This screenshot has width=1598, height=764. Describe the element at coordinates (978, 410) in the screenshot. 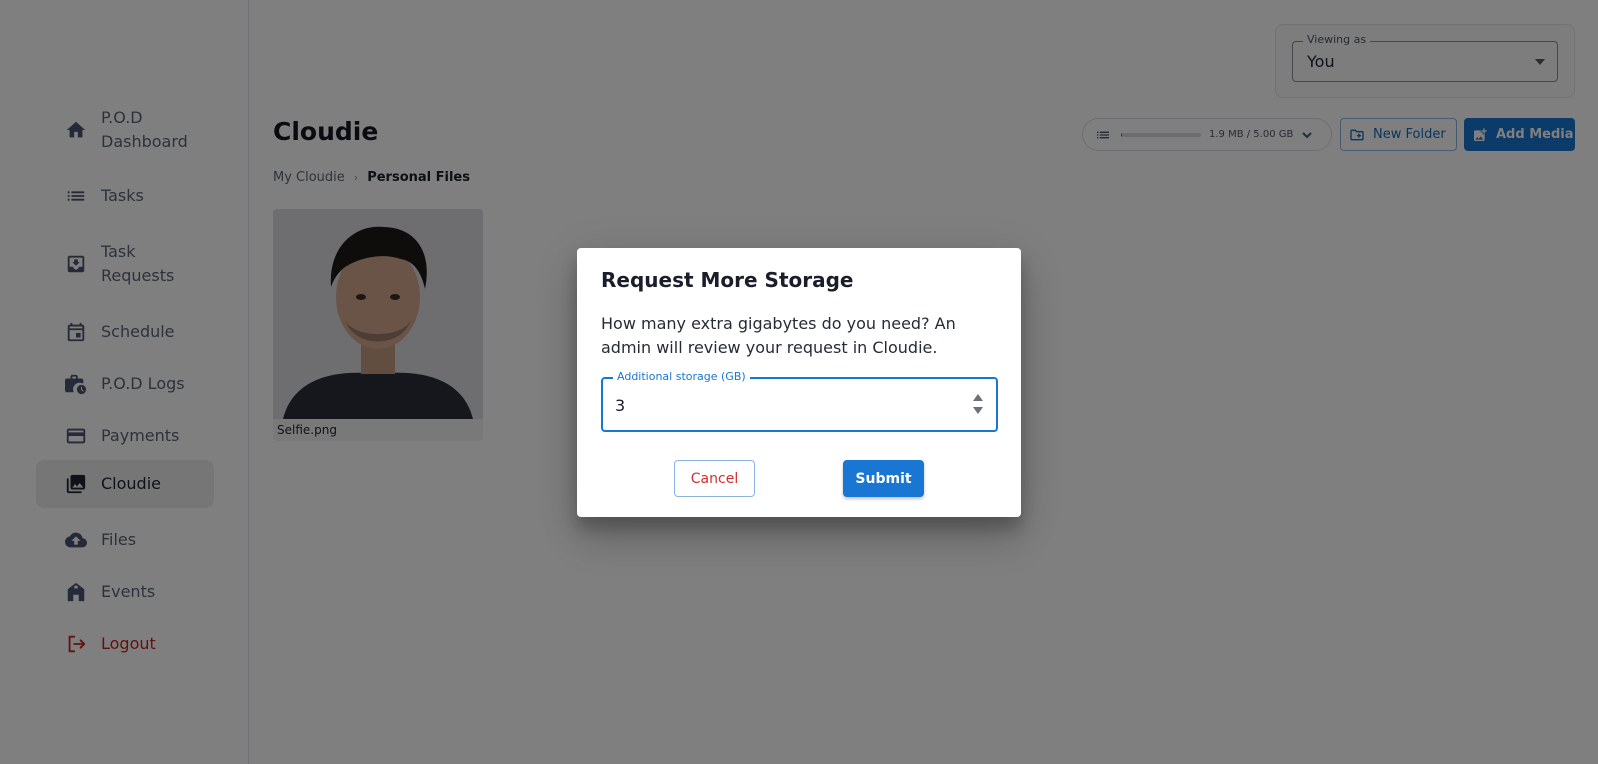

I see `stepper-down-icon` at that location.